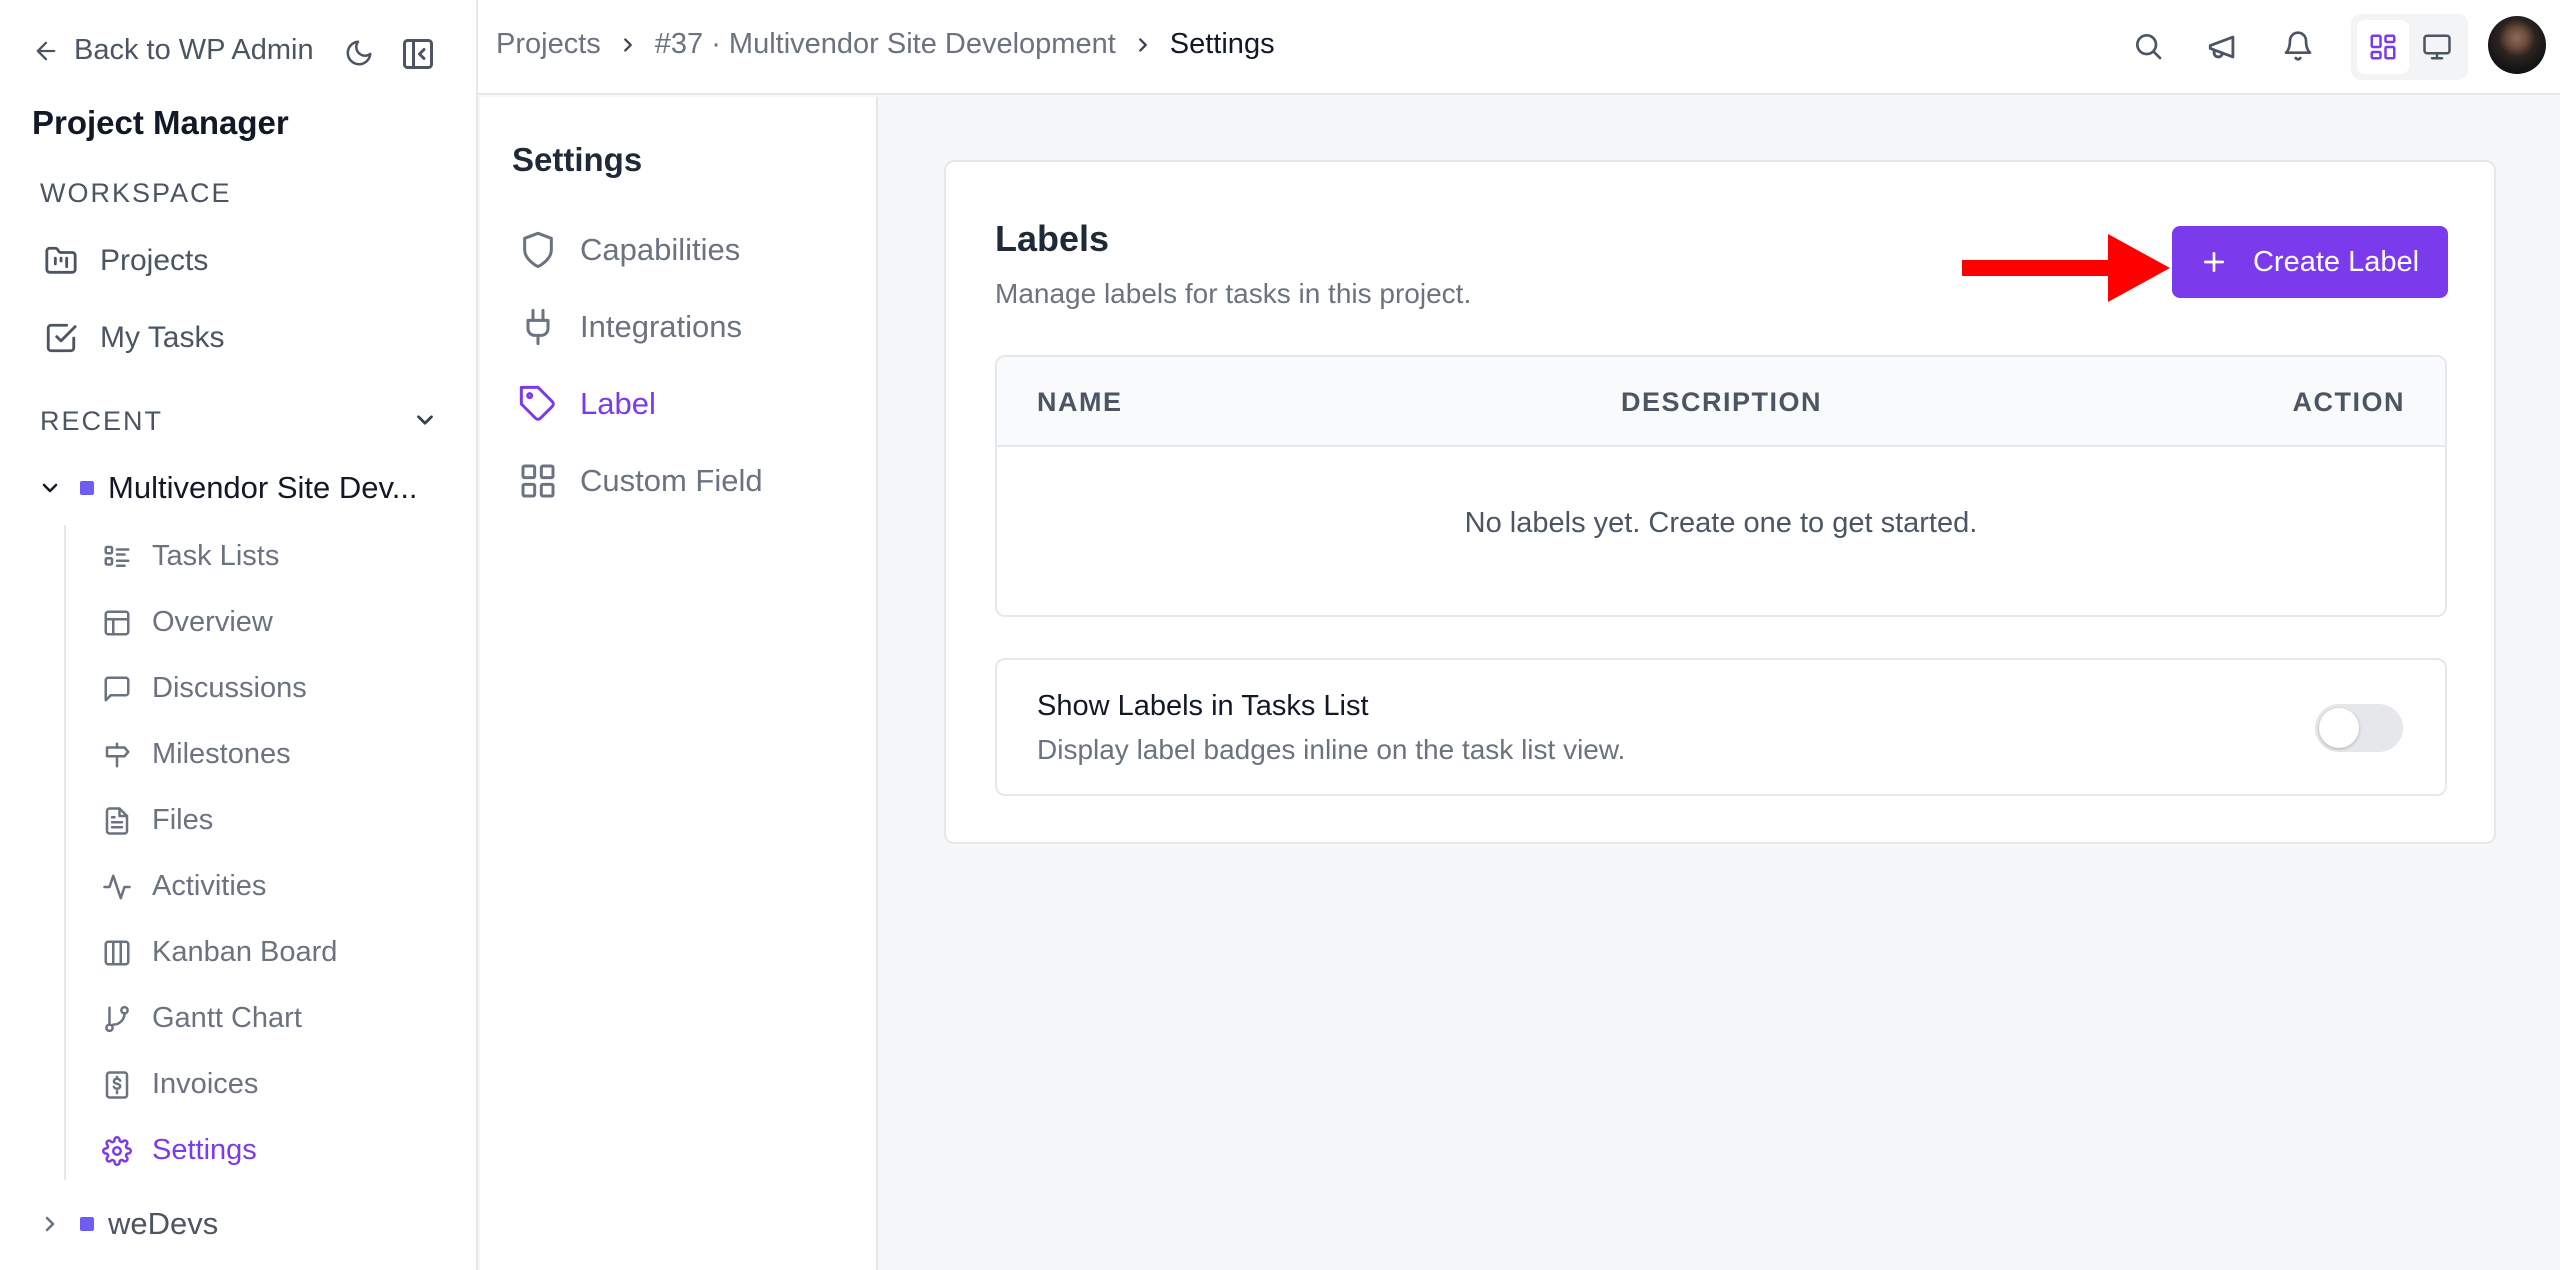 The image size is (2560, 1270). What do you see at coordinates (1052, 238) in the screenshot?
I see `labels-title: Labels` at bounding box center [1052, 238].